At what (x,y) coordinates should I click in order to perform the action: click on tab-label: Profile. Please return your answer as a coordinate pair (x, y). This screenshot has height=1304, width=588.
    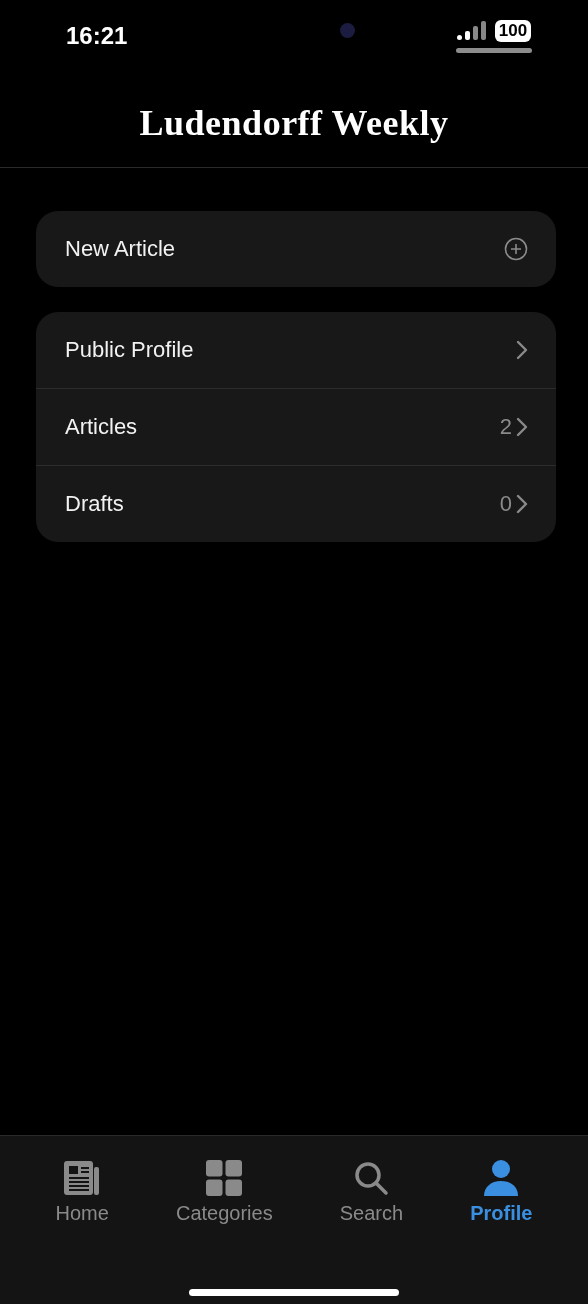
    Looking at the image, I should click on (501, 1213).